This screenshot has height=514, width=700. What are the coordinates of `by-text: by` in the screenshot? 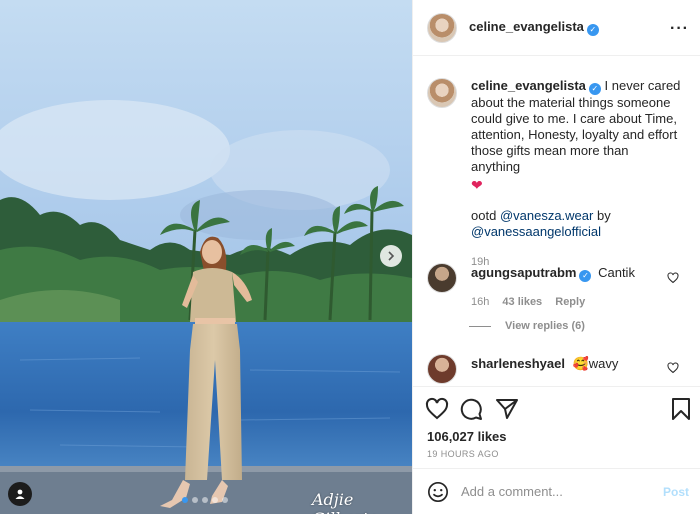 It's located at (603, 215).